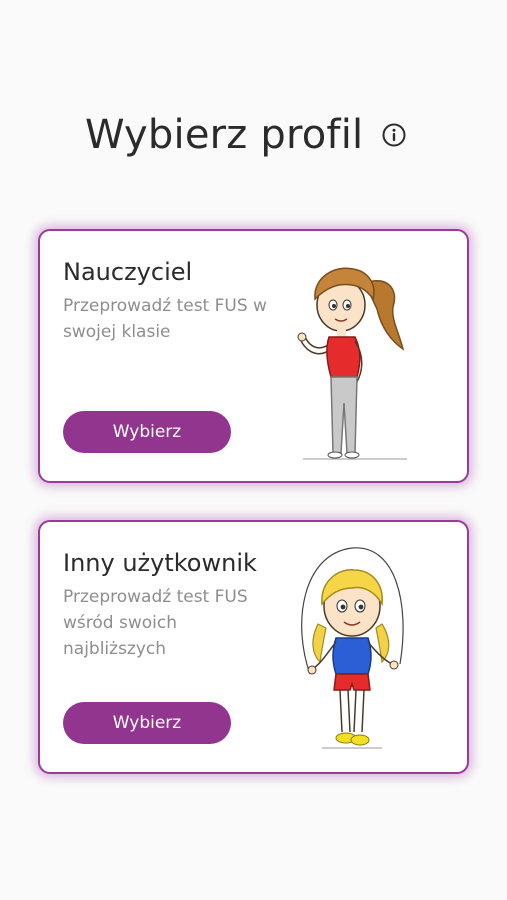  Describe the element at coordinates (128, 272) in the screenshot. I see `profile-card-title: Nauczyciel` at that location.